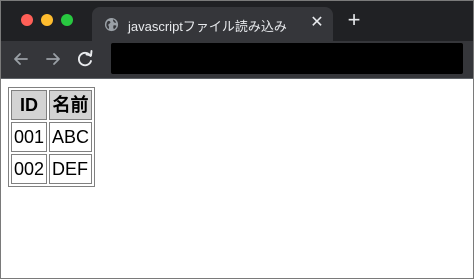  I want to click on title-bar: javascriptファイル読み込み ✕ +, so click(237, 21).